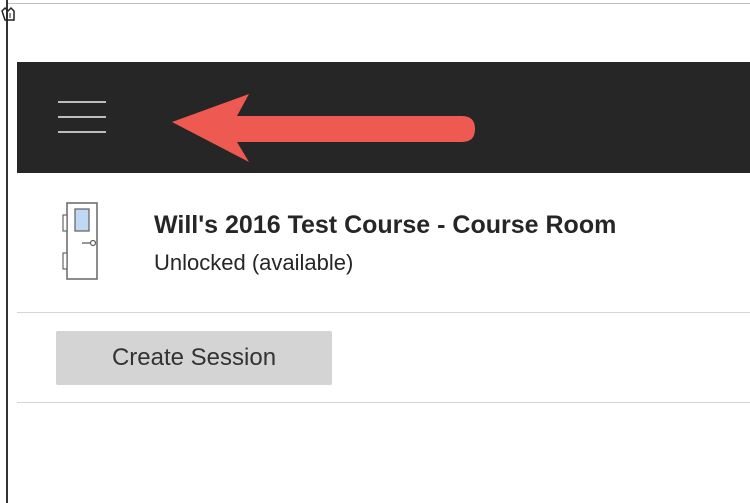 This screenshot has width=750, height=503. Describe the element at coordinates (4, 251) in the screenshot. I see `window-left-border` at that location.